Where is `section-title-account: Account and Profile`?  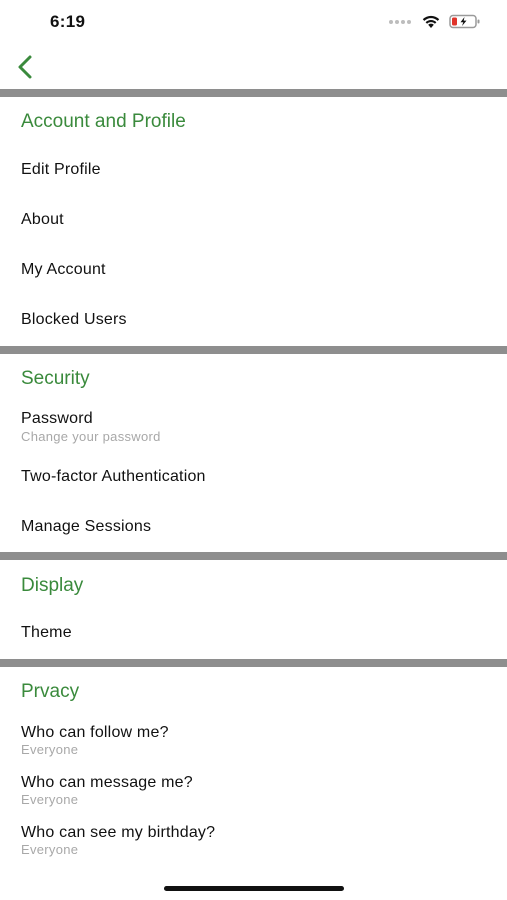 section-title-account: Account and Profile is located at coordinates (103, 121).